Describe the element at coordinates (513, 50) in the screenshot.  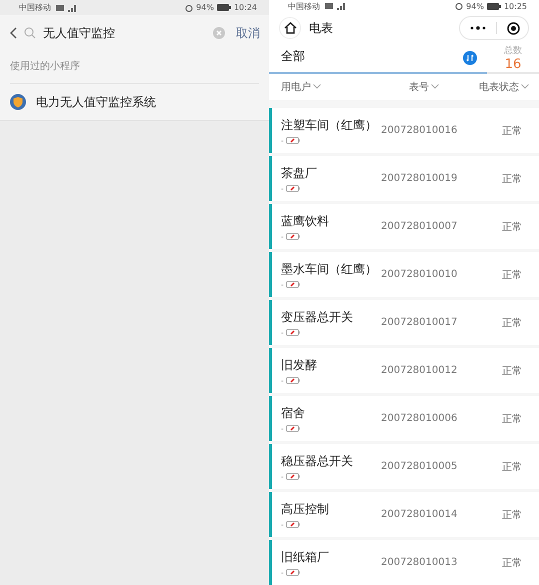
I see `total-label: 总数` at that location.